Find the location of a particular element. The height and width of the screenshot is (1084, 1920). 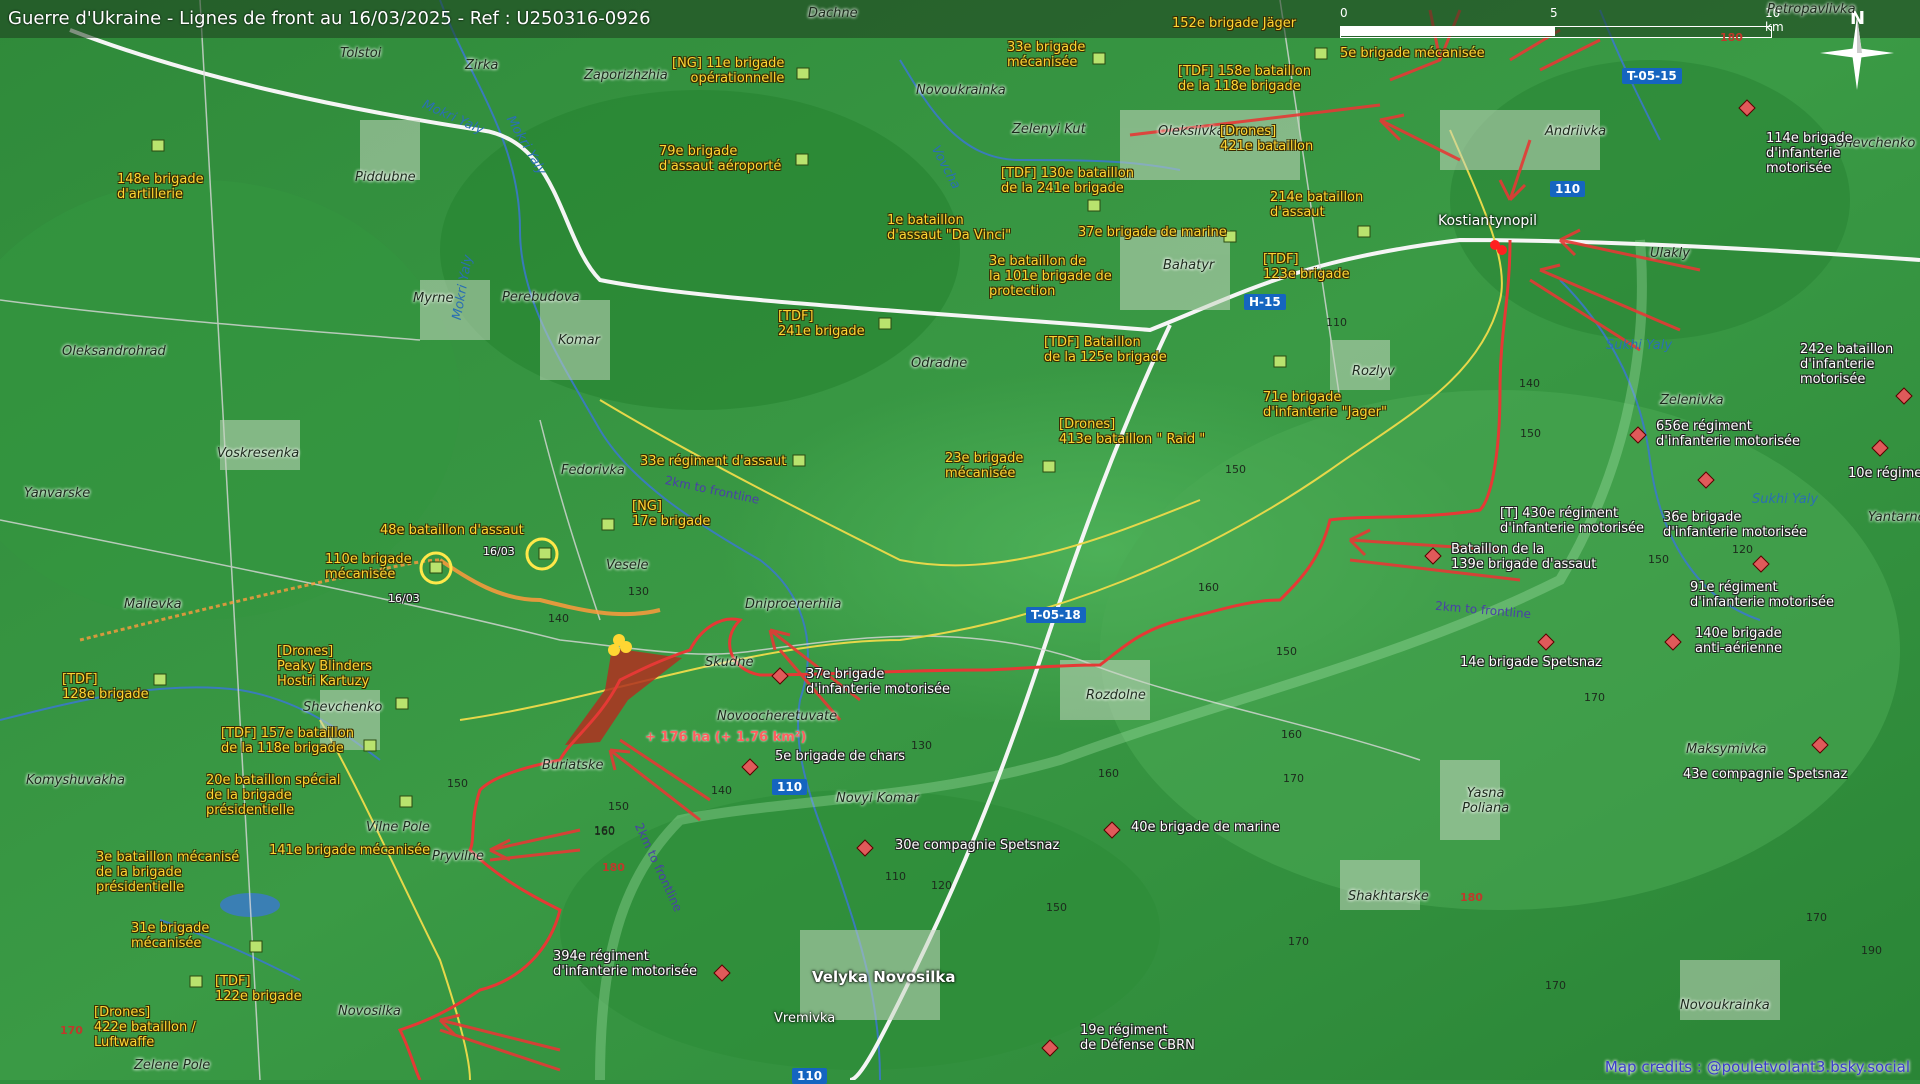

town-shakhtarske: Shakhtarske is located at coordinates (1388, 896).